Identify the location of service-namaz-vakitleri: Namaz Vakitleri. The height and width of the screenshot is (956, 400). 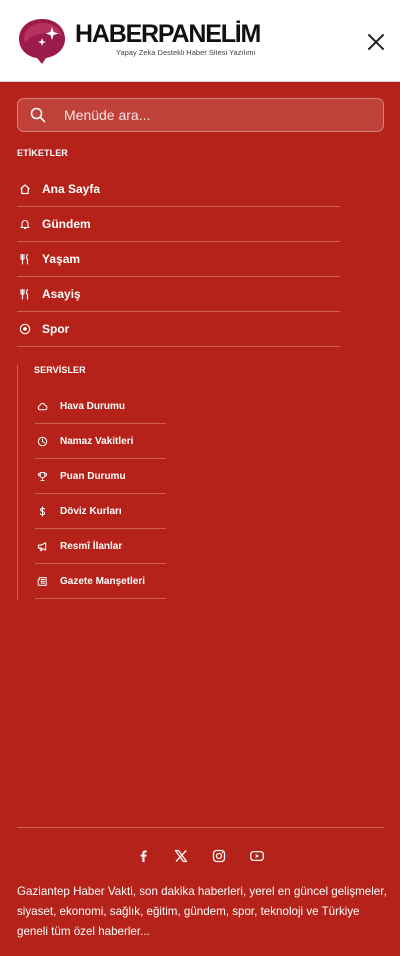
(100, 441).